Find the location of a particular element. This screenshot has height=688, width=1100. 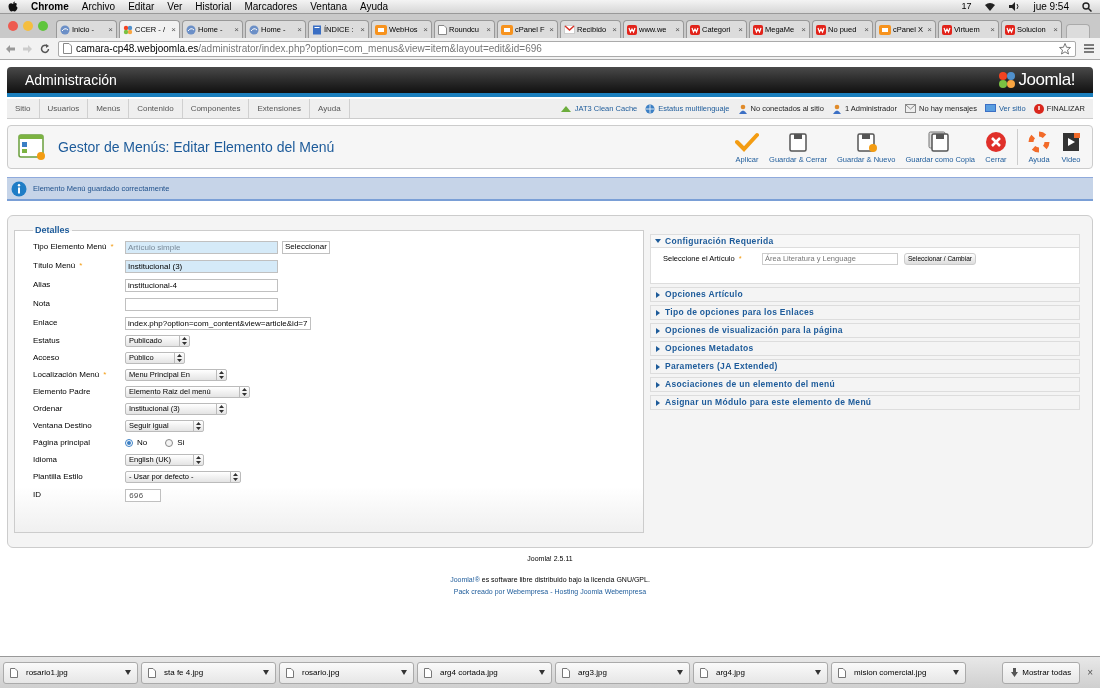

accordion-header: Asociaciones de un elemento del menú is located at coordinates (865, 384).